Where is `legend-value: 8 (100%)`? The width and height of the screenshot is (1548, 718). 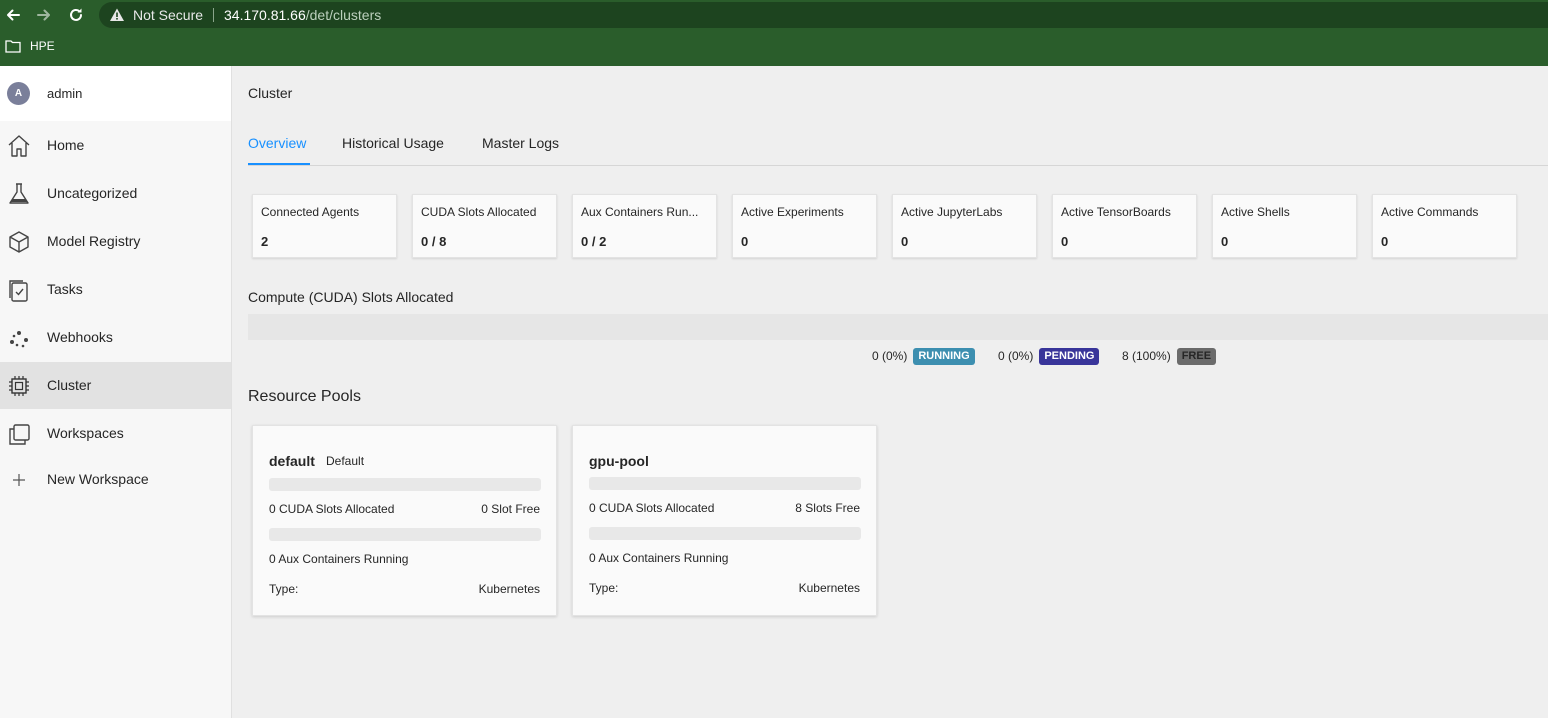
legend-value: 8 (100%) is located at coordinates (1146, 356).